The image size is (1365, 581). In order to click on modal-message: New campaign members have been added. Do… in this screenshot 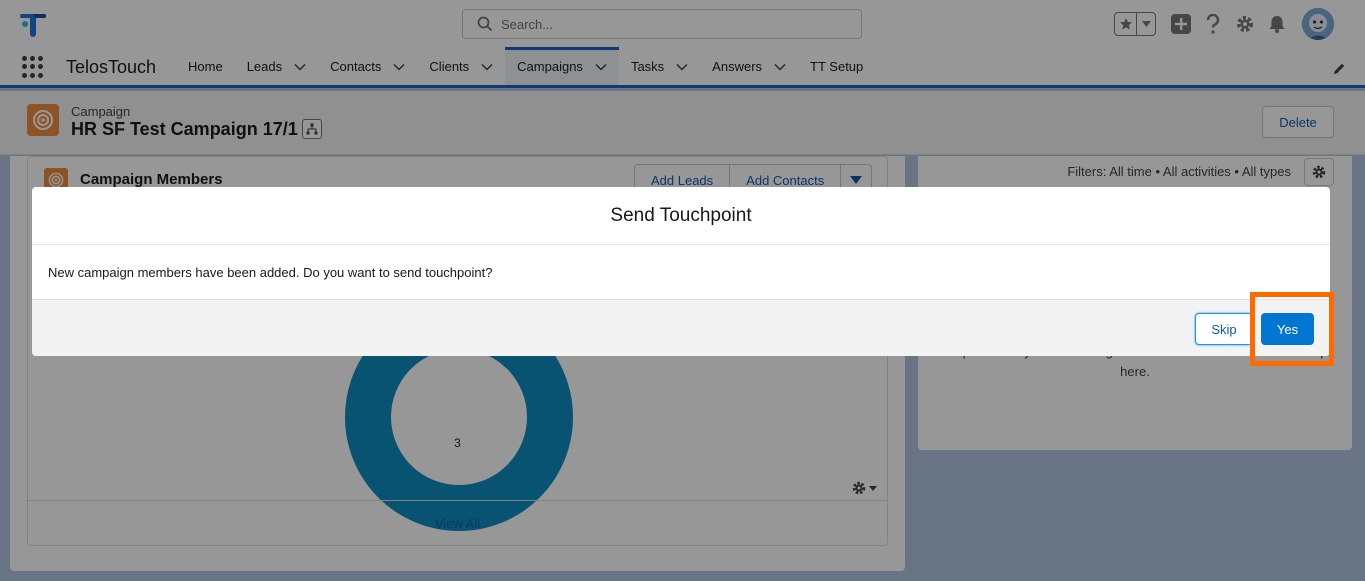, I will do `click(270, 272)`.